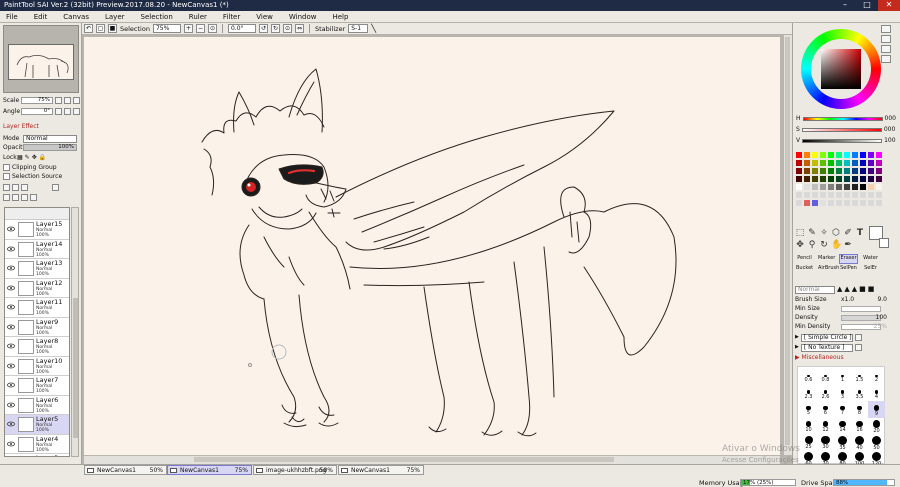 The height and width of the screenshot is (487, 900). I want to click on eyedropper-icon: ✒, so click(848, 245).